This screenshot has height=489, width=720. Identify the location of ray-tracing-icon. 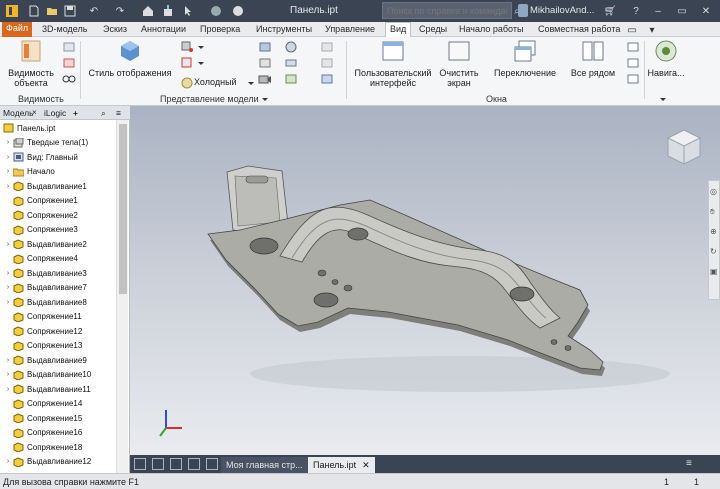
(291, 47).